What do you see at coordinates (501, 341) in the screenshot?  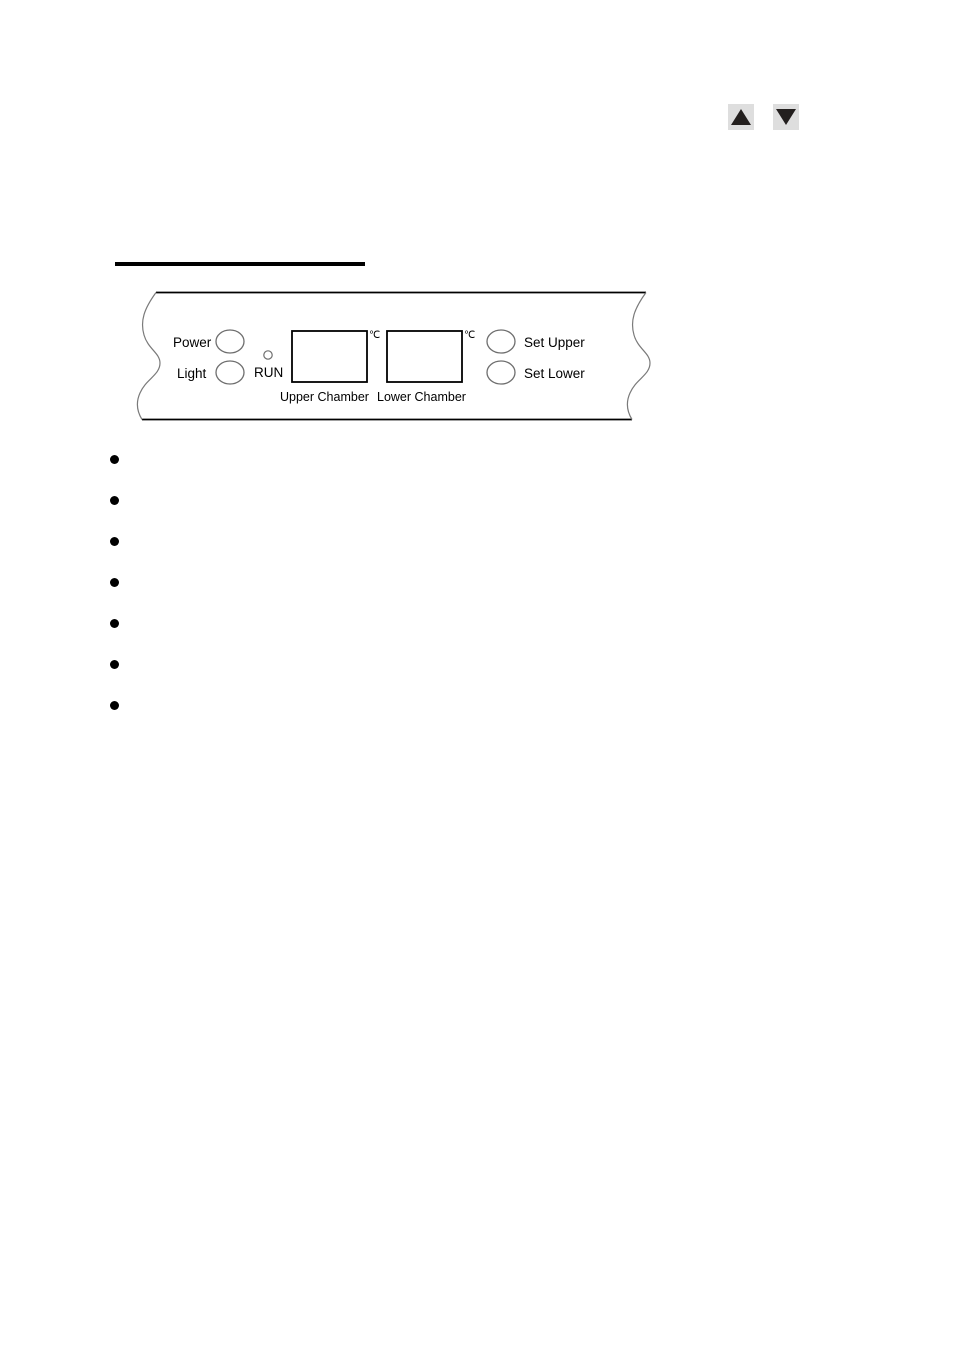 I see `set-upper-button` at bounding box center [501, 341].